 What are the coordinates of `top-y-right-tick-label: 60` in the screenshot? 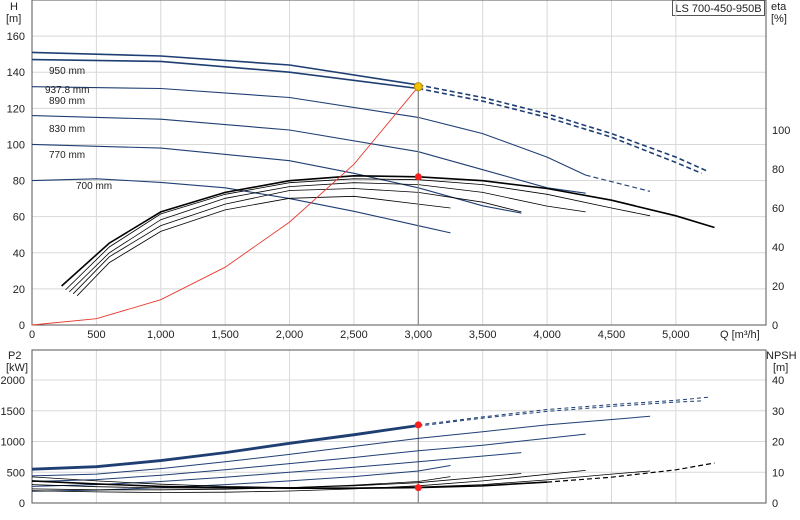 It's located at (778, 209).